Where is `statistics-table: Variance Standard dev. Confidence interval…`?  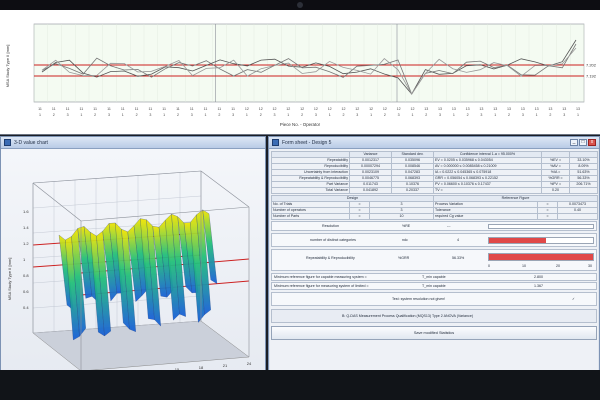 statistics-table: Variance Standard dev. Confidence interval… is located at coordinates (434, 172).